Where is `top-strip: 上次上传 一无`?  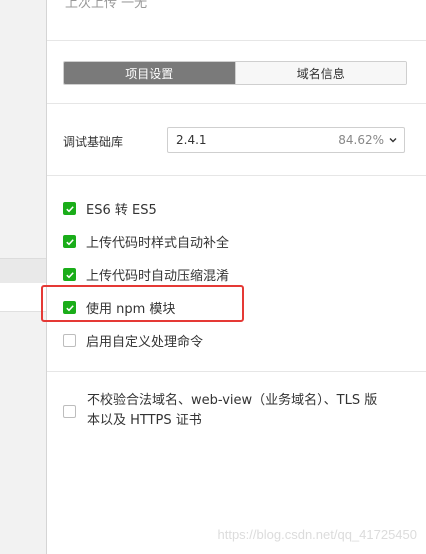
top-strip: 上次上传 一无 is located at coordinates (236, 20).